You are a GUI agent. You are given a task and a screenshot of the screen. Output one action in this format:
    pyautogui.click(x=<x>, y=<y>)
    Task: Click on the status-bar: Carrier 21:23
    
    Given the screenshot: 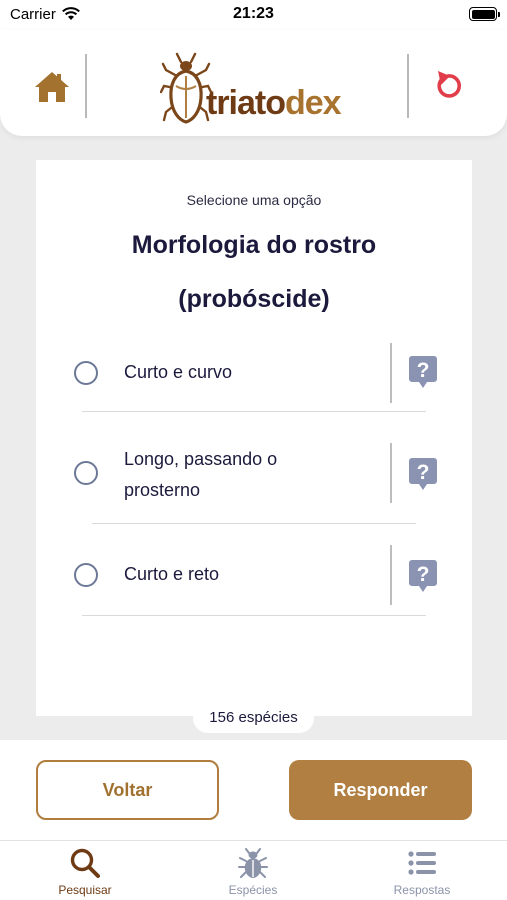 What is the action you would take?
    pyautogui.click(x=253, y=15)
    